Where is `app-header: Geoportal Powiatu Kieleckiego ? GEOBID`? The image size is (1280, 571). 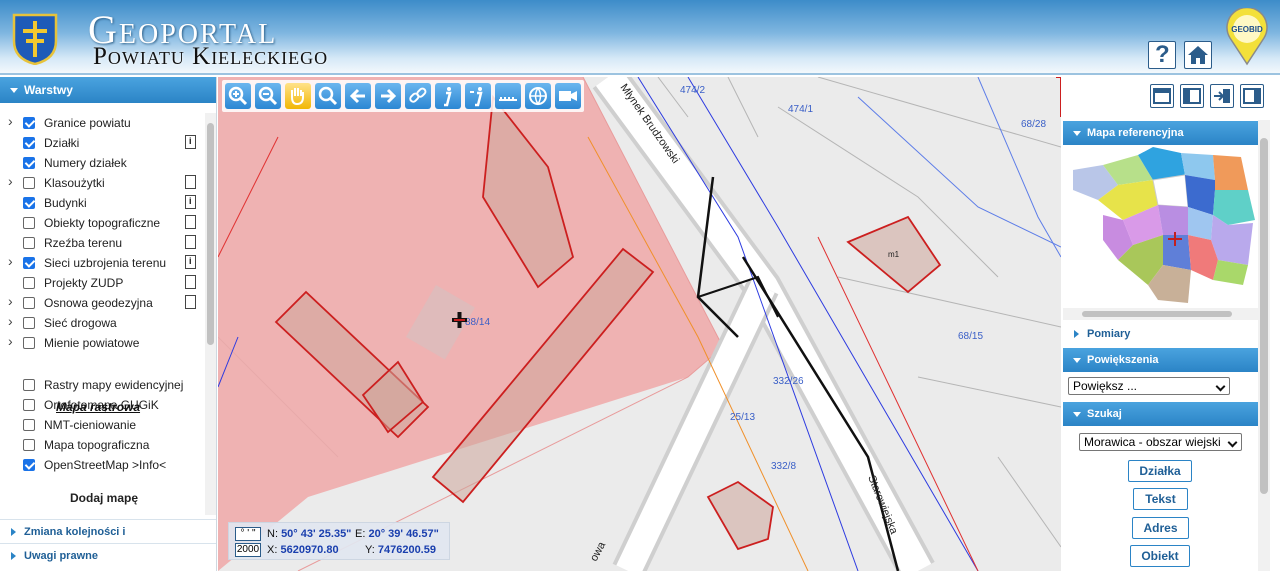 app-header: Geoportal Powiatu Kieleckiego ? GEOBID is located at coordinates (640, 37).